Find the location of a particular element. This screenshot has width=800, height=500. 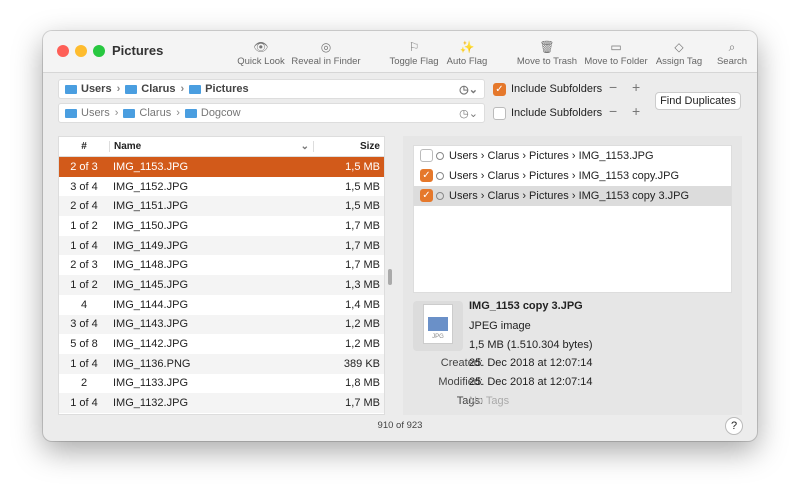

row-count: 1 of 2 is located at coordinates (84, 284).